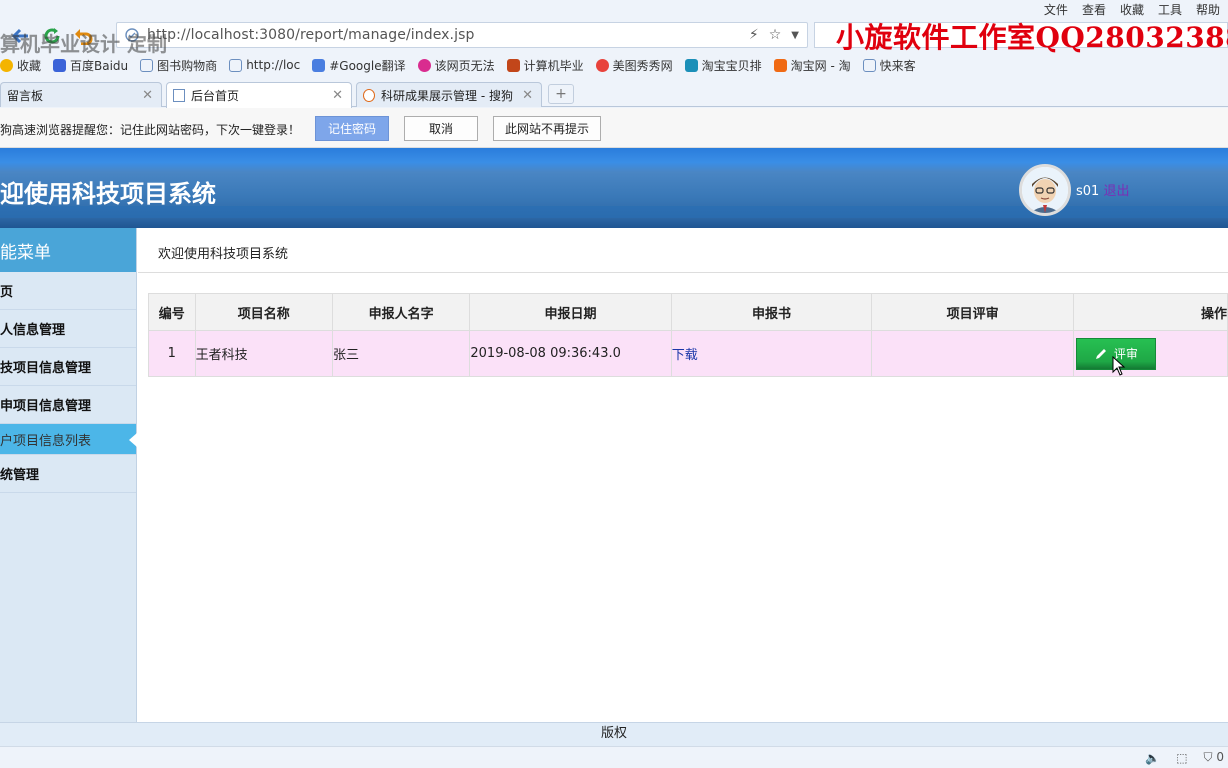 The height and width of the screenshot is (768, 1228). What do you see at coordinates (1100, 353) in the screenshot?
I see `pencil-icon` at bounding box center [1100, 353].